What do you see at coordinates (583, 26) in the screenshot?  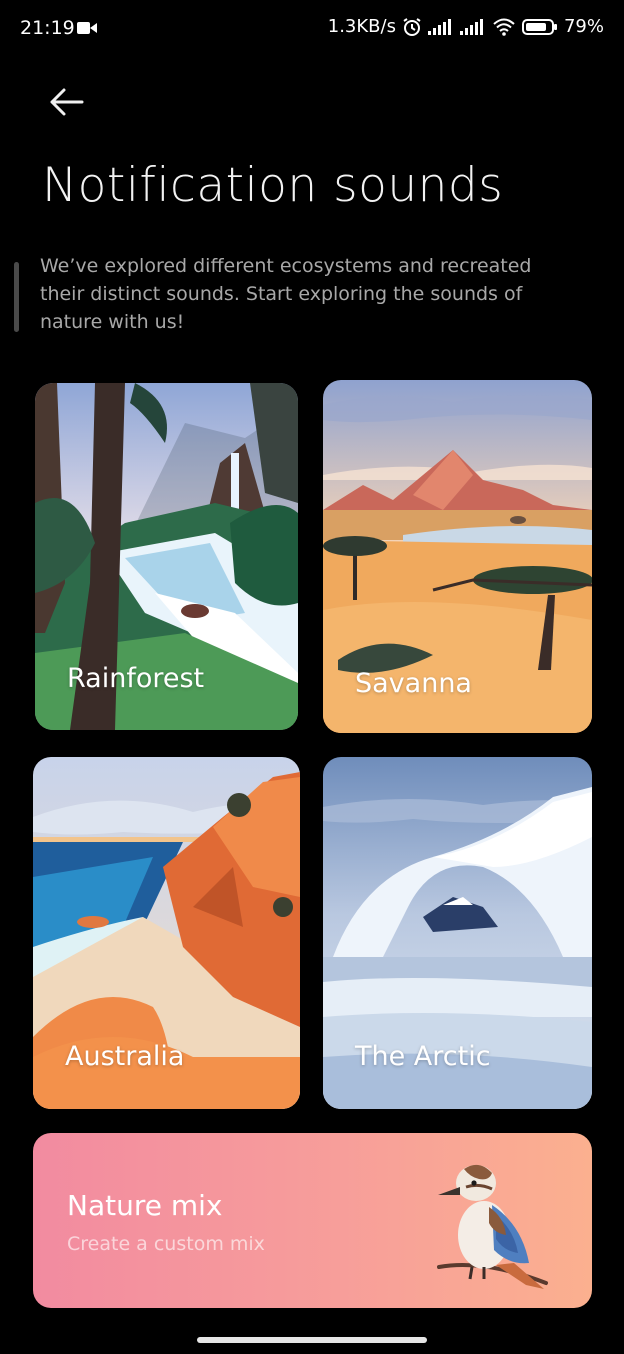 I see `battery-percent: 79%` at bounding box center [583, 26].